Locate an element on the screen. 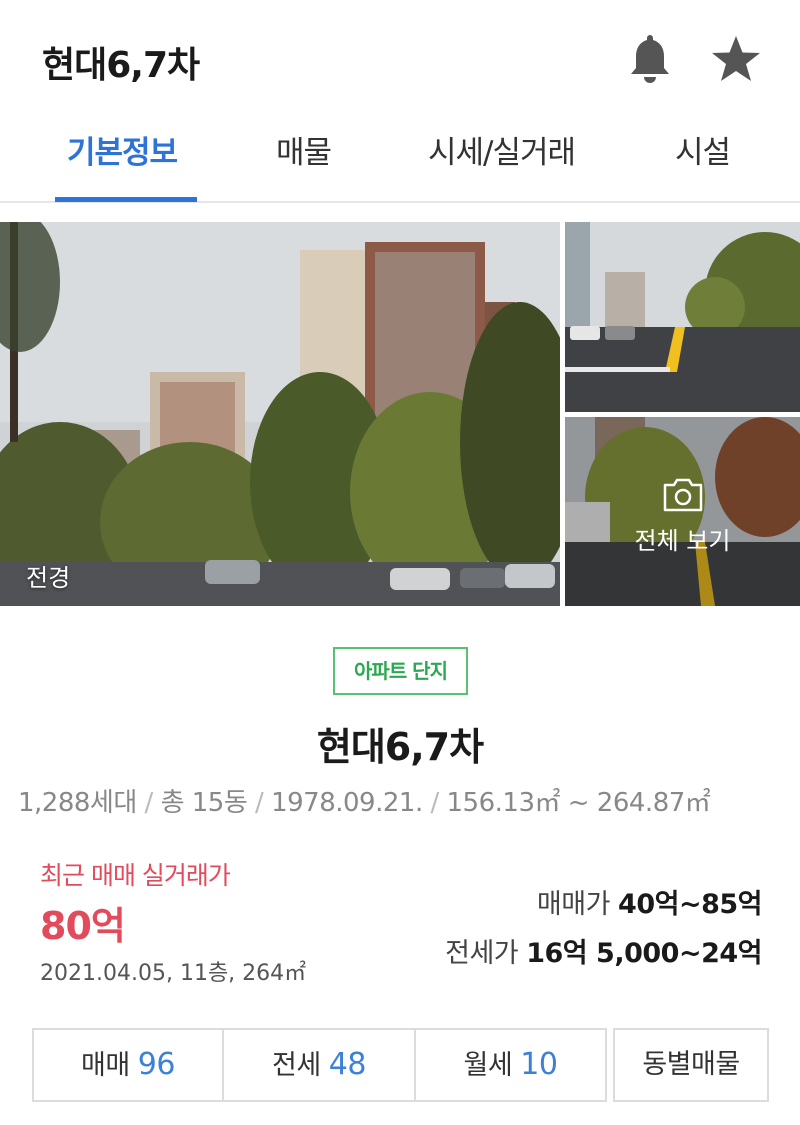 Image resolution: width=800 pixels, height=1125 pixels. star-icon is located at coordinates (736, 59).